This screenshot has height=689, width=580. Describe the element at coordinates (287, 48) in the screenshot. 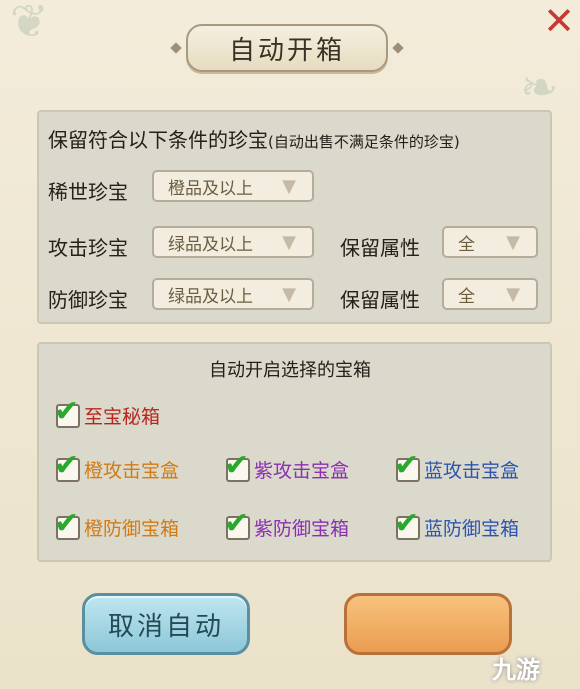

I see `dialog-title: 自动开箱` at that location.